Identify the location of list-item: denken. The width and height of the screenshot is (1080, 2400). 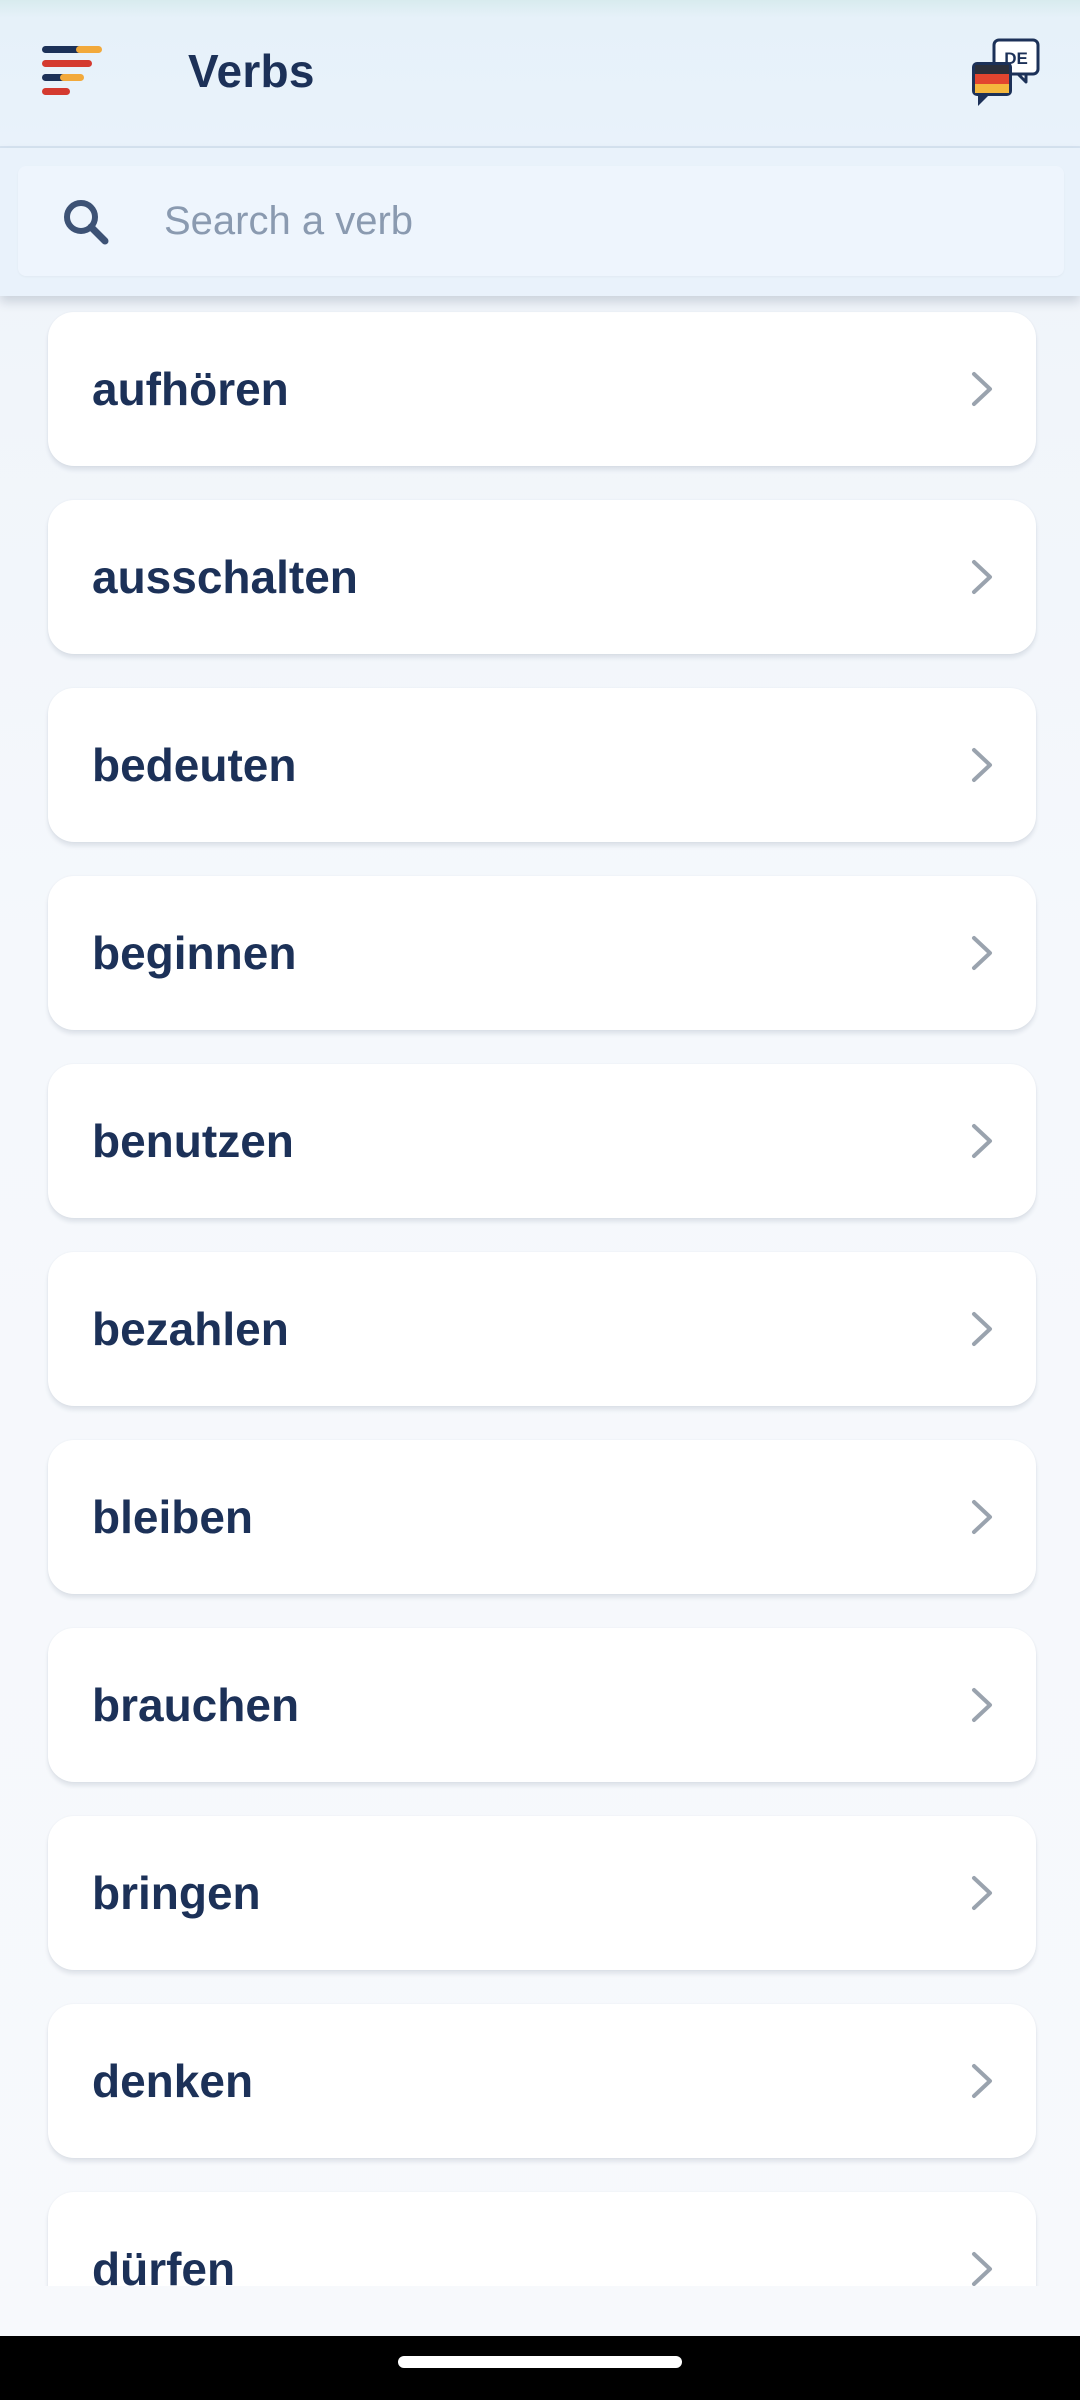
(542, 2081).